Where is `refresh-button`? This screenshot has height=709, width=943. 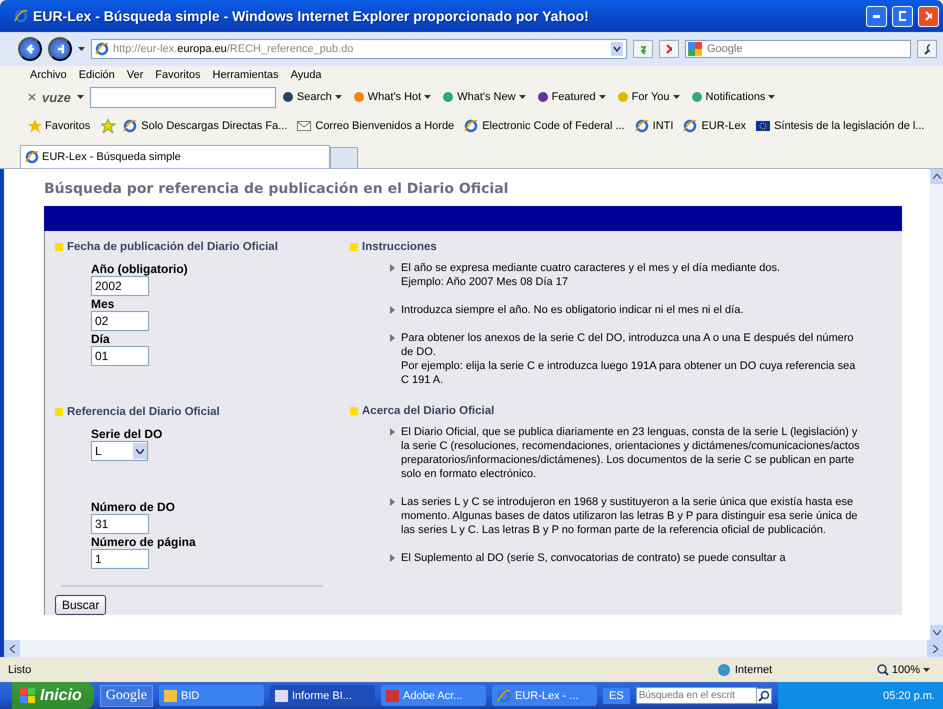
refresh-button is located at coordinates (643, 49).